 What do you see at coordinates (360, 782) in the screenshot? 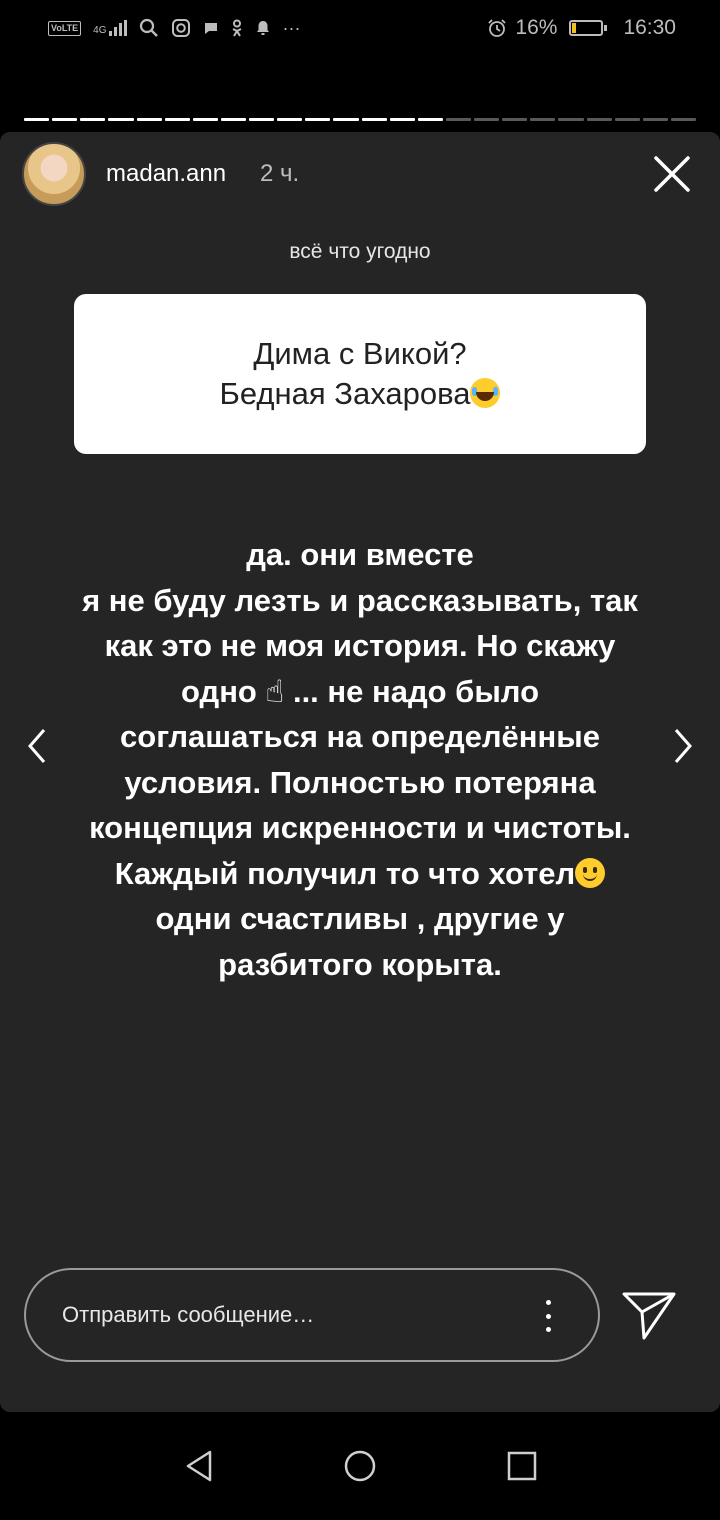
I see `answer-line: условия. Полностью потеряна` at bounding box center [360, 782].